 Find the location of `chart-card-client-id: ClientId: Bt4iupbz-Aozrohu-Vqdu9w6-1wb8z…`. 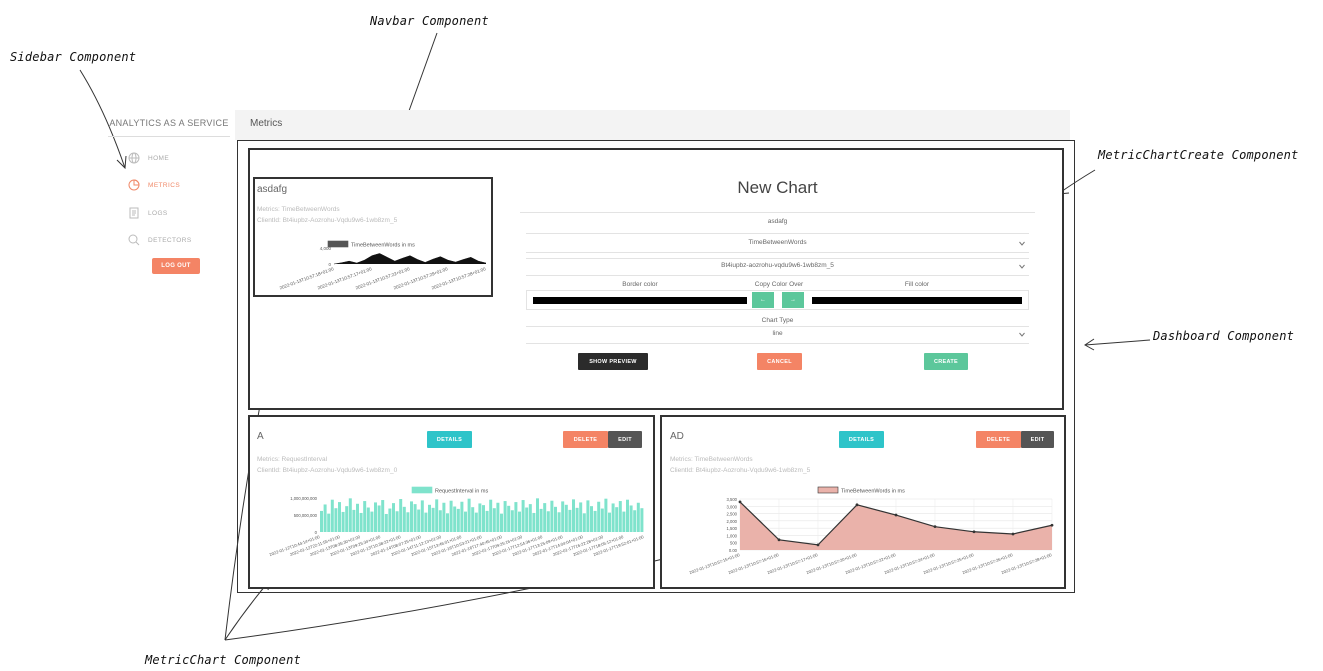

chart-card-client-id: ClientId: Bt4iupbz-Aozrohu-Vqdu9w6-1wb8z… is located at coordinates (740, 470).